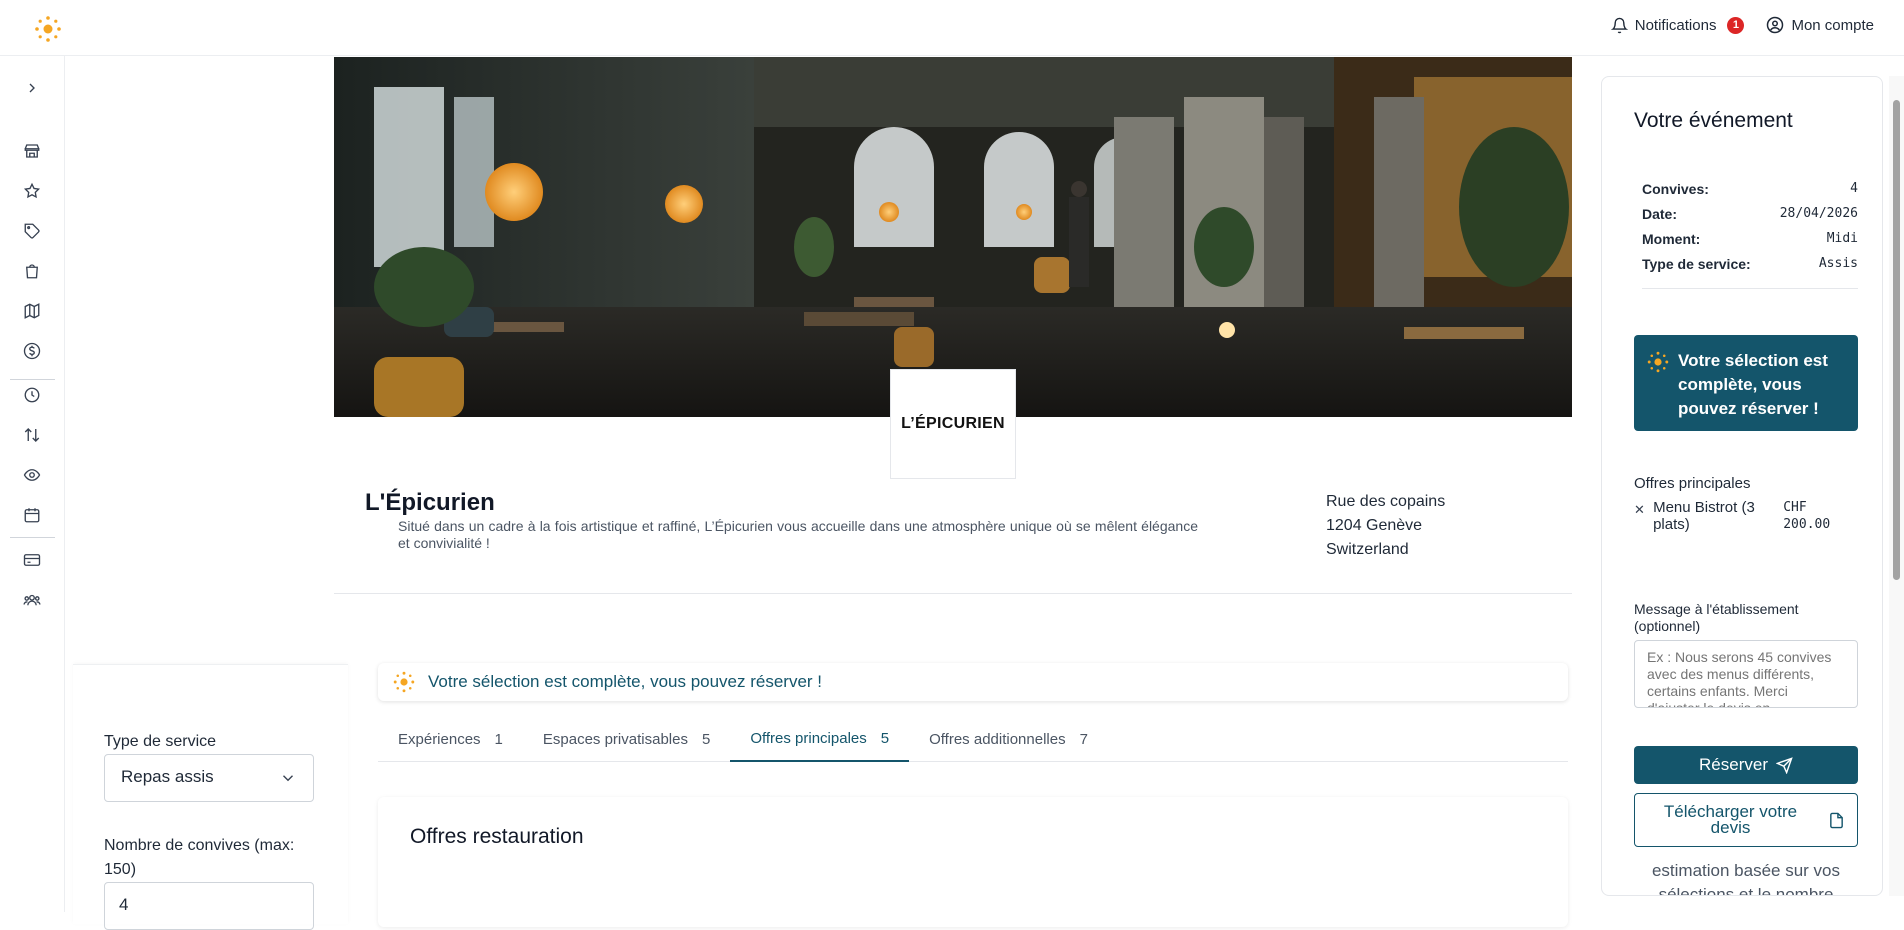 The height and width of the screenshot is (930, 1904). Describe the element at coordinates (1750, 214) in the screenshot. I see `event-row-date: Date: 28/04/2026` at that location.